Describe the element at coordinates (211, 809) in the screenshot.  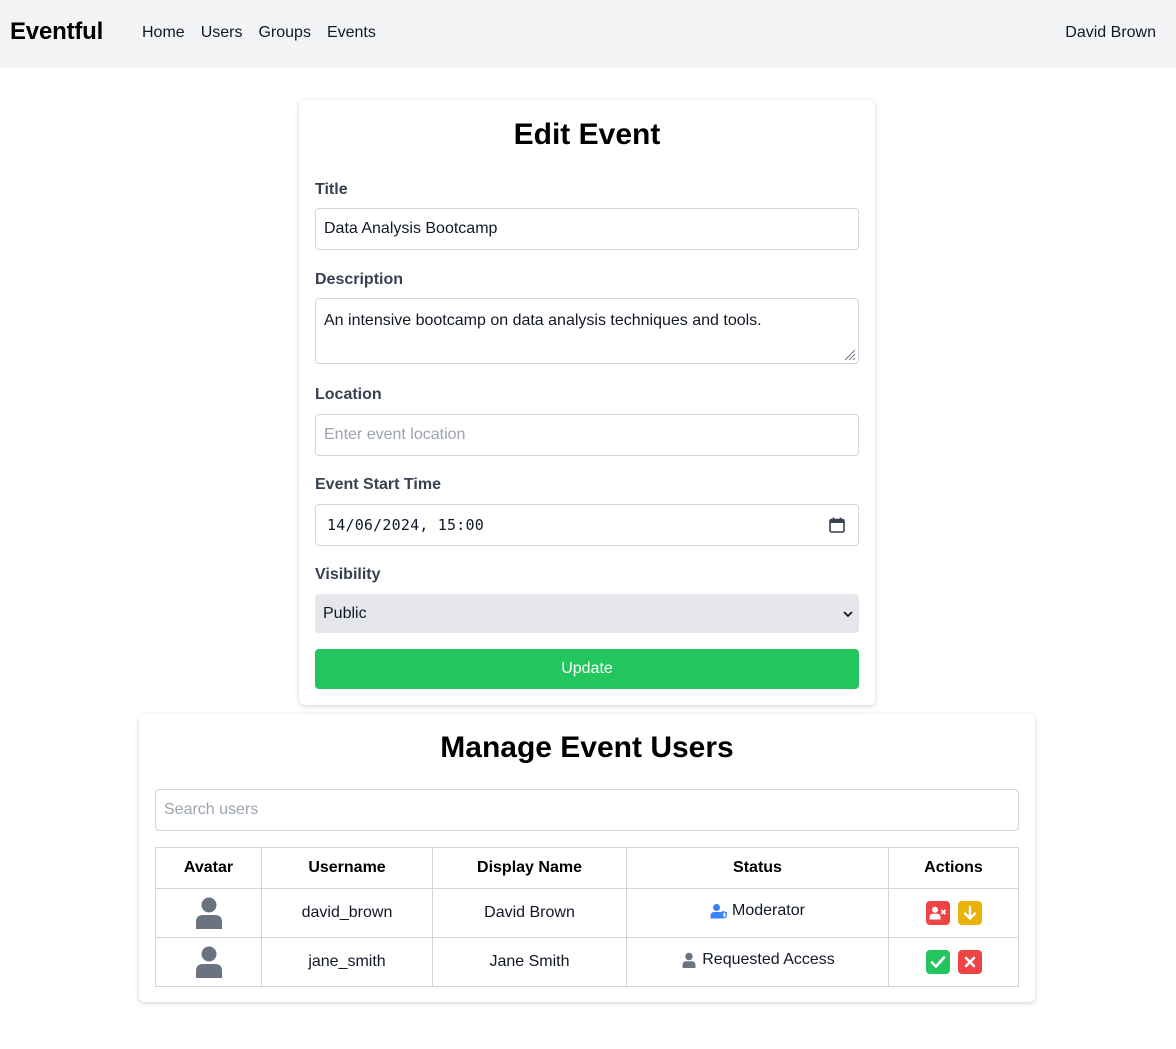
I see `search-users-placeholder: Search users` at that location.